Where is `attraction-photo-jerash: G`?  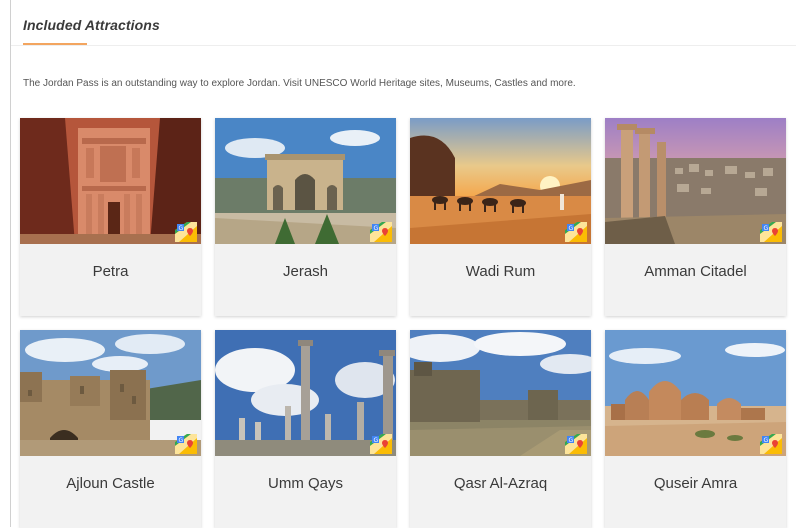 attraction-photo-jerash: G is located at coordinates (305, 181).